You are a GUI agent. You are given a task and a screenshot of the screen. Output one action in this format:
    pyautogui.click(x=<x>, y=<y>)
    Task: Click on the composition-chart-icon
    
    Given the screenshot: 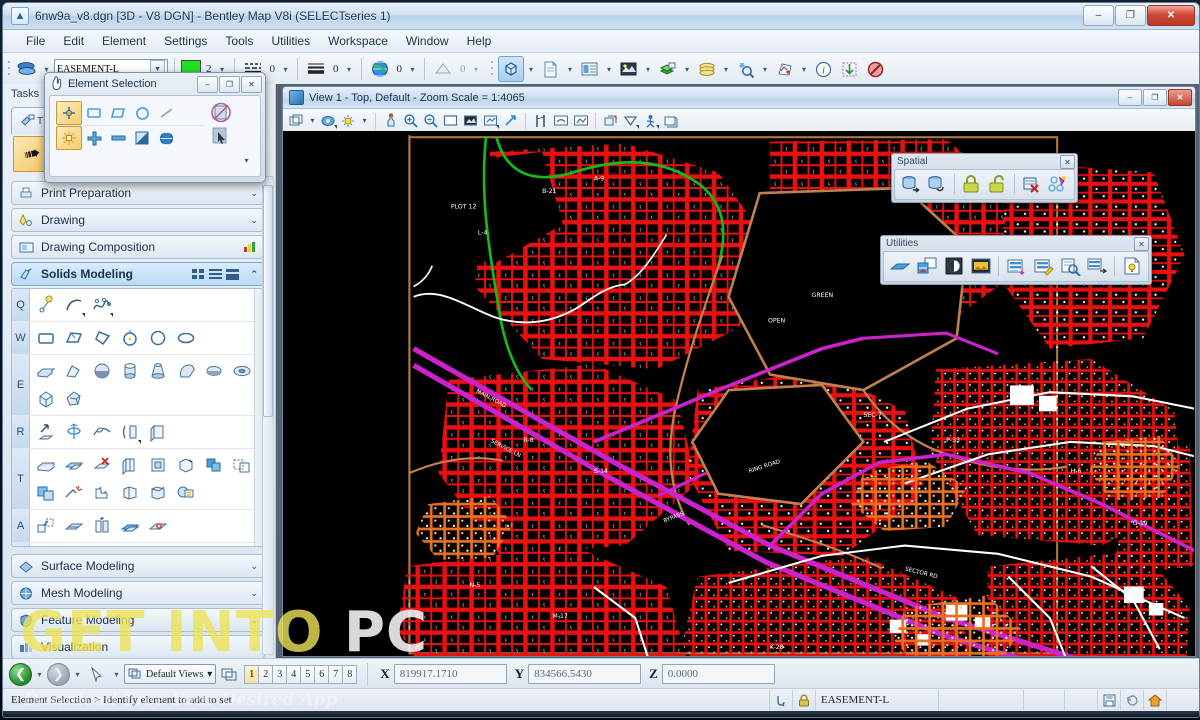 What is the action you would take?
    pyautogui.click(x=250, y=247)
    